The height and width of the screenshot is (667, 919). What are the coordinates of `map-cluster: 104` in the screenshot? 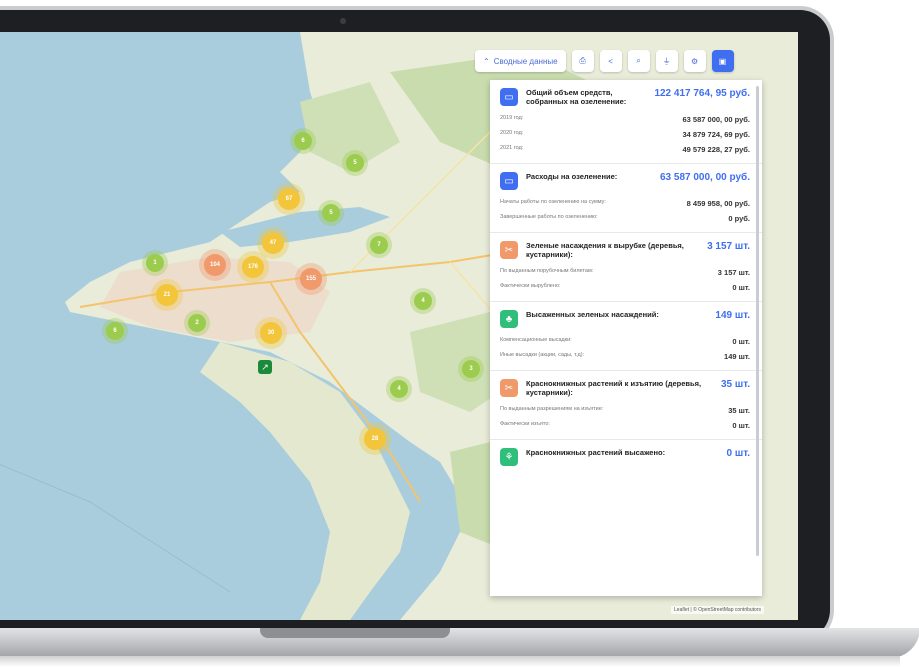 It's located at (215, 265).